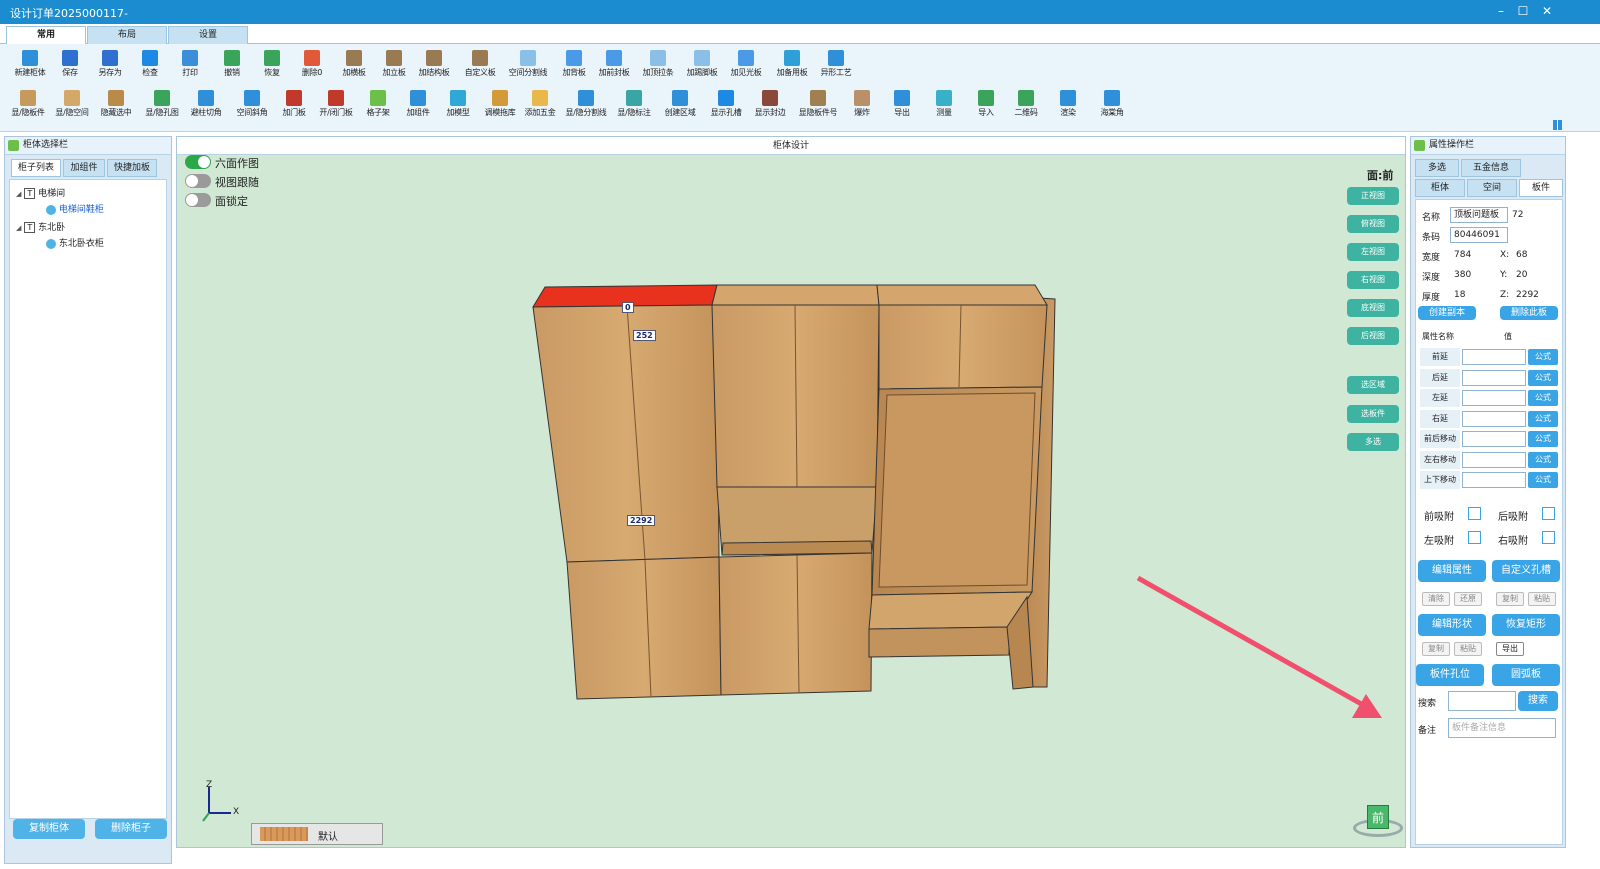 Image resolution: width=1600 pixels, height=869 pixels. What do you see at coordinates (1491, 168) in the screenshot?
I see `tab-hardware-info: 五金信息` at bounding box center [1491, 168].